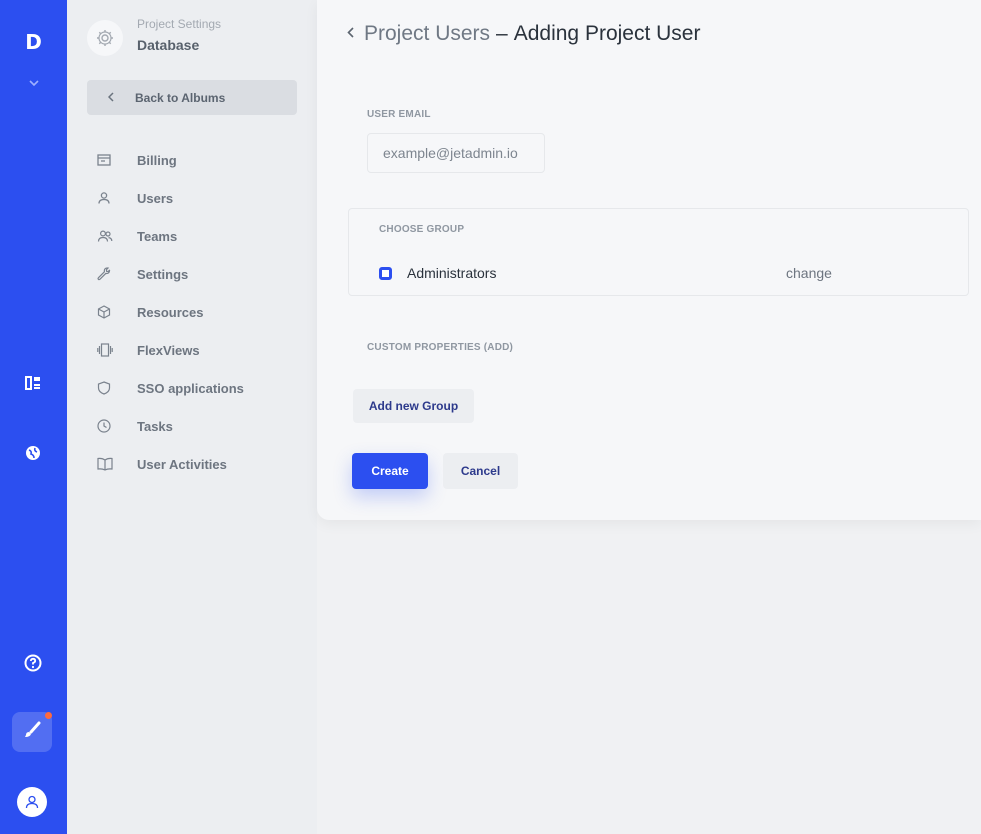 This screenshot has width=981, height=834. I want to click on gear-icon, so click(105, 38).